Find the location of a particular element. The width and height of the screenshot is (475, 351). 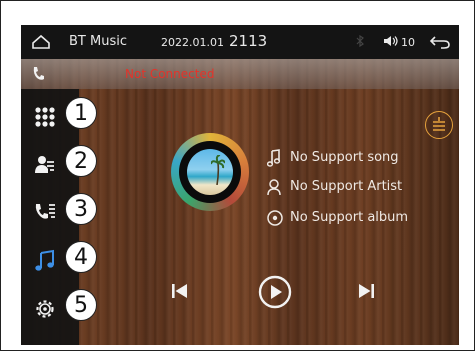

album-name: No Support album is located at coordinates (349, 217).